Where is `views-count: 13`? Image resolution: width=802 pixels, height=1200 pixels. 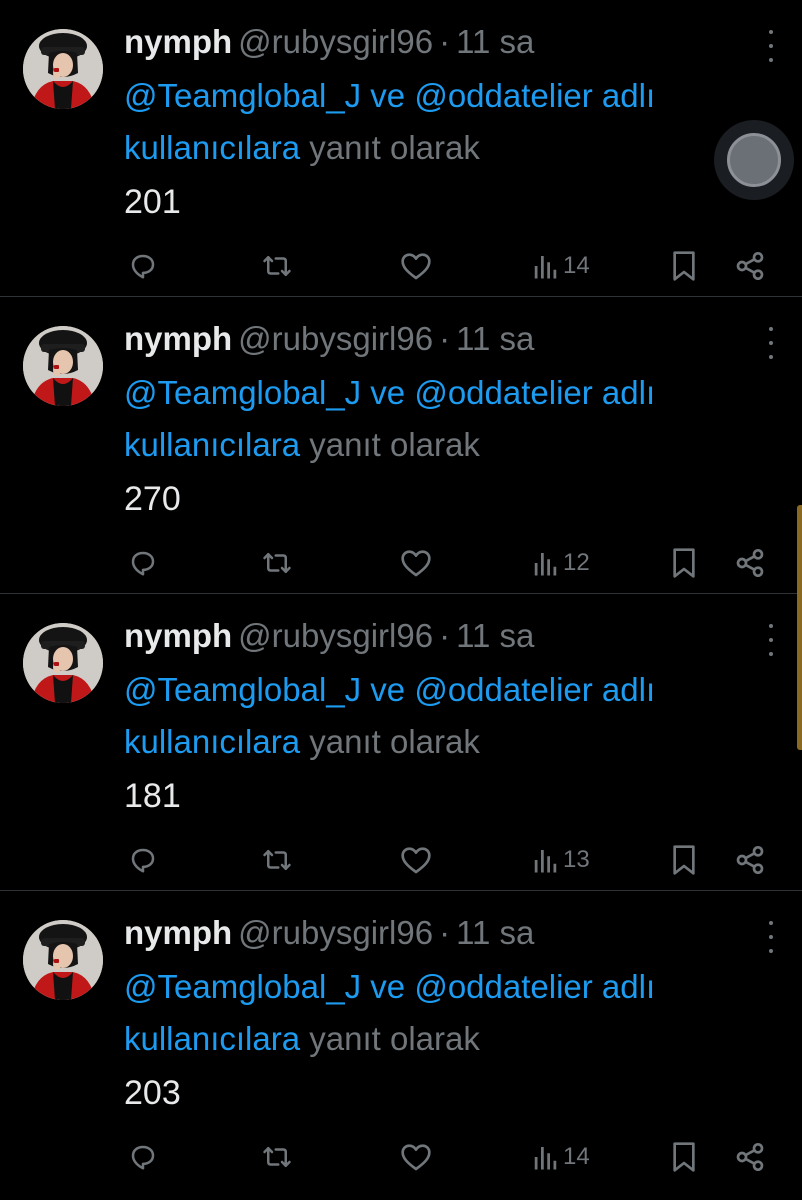
views-count: 13 is located at coordinates (576, 859).